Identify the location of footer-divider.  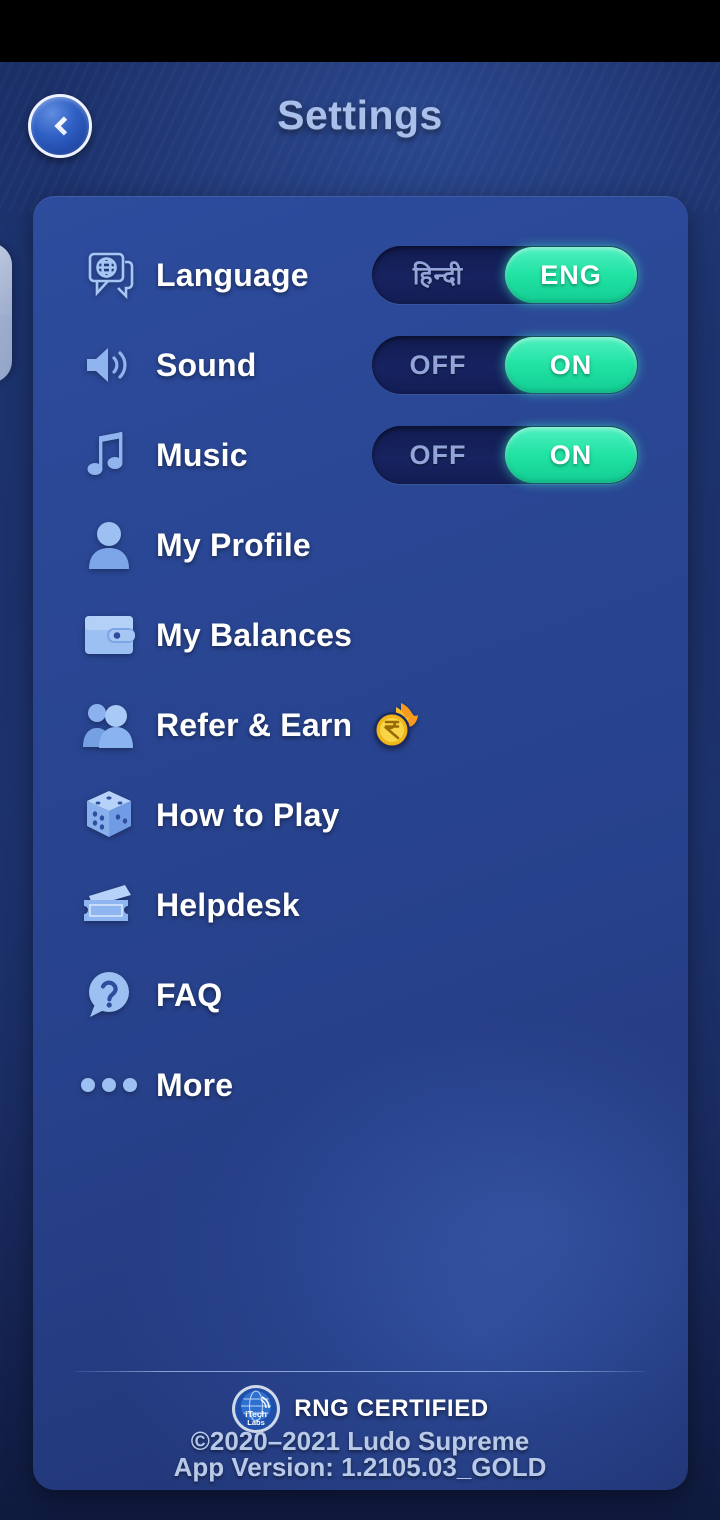
(360, 1371).